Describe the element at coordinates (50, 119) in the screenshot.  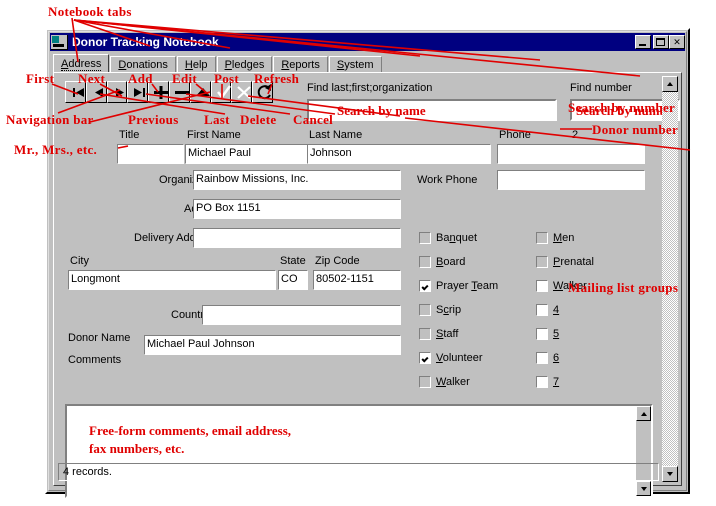
I see `annotation-navigation-bar: Navigation bar` at that location.